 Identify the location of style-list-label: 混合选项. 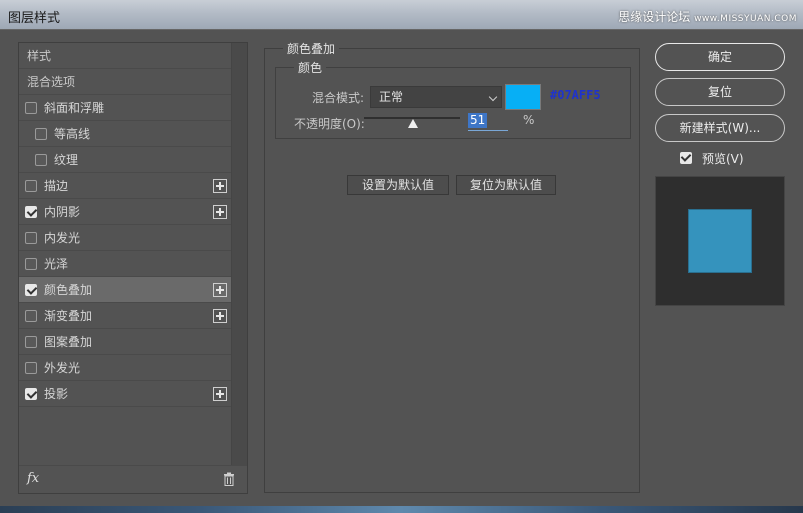
(51, 82).